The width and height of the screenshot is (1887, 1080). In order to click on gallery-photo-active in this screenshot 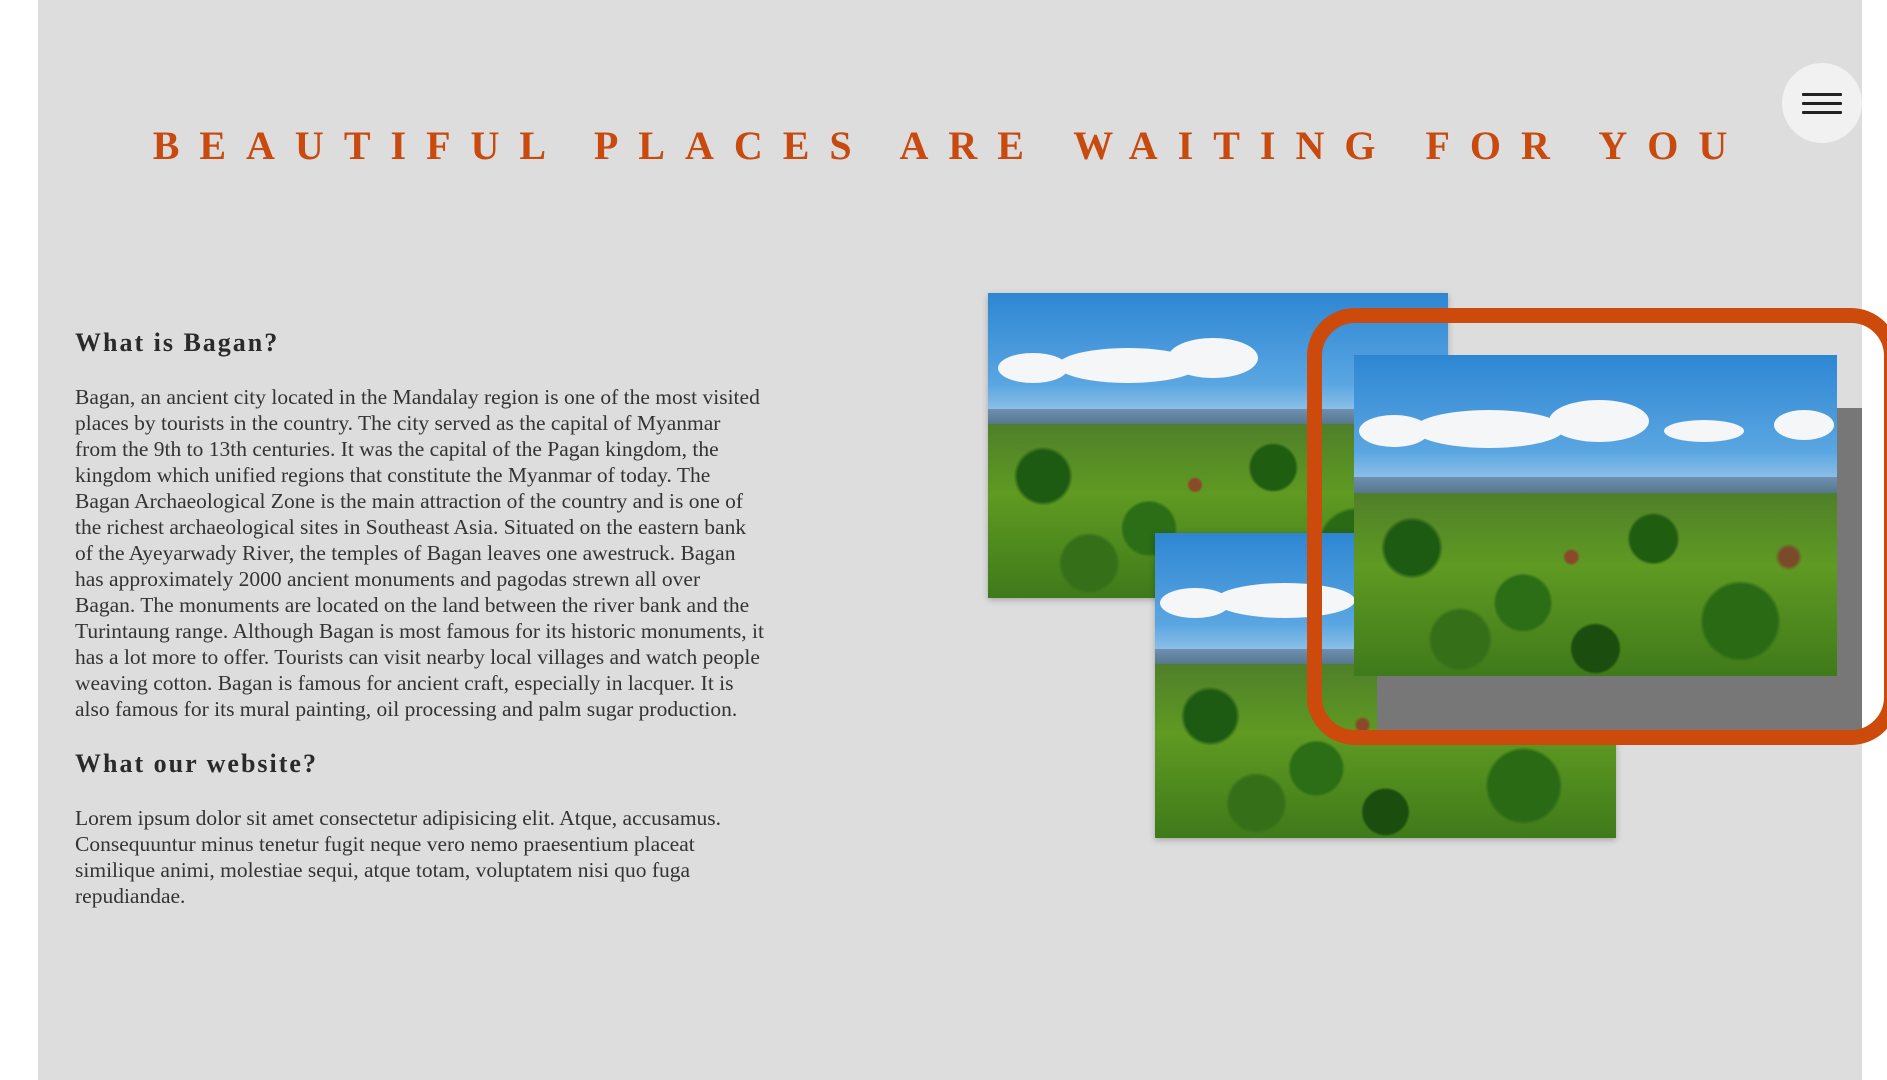, I will do `click(1595, 515)`.